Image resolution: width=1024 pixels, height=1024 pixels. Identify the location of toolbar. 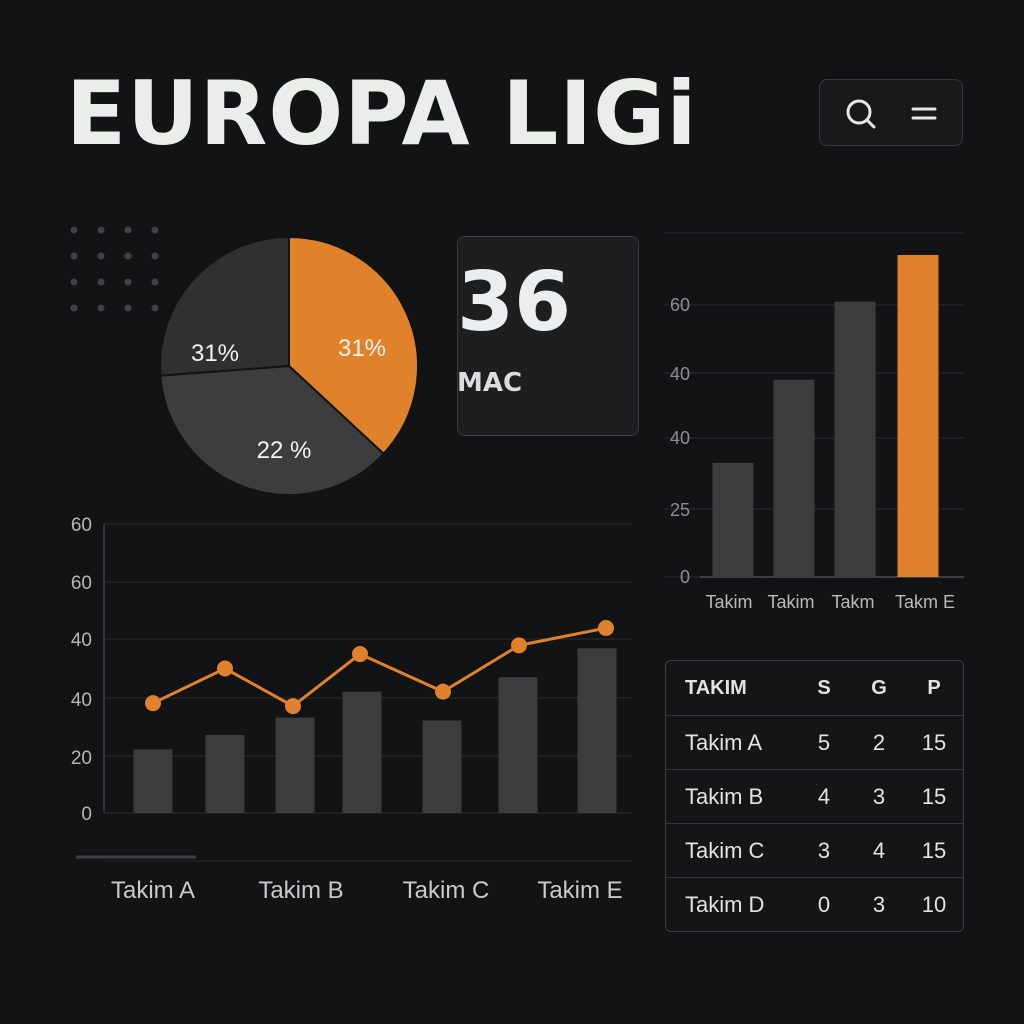
(891, 112).